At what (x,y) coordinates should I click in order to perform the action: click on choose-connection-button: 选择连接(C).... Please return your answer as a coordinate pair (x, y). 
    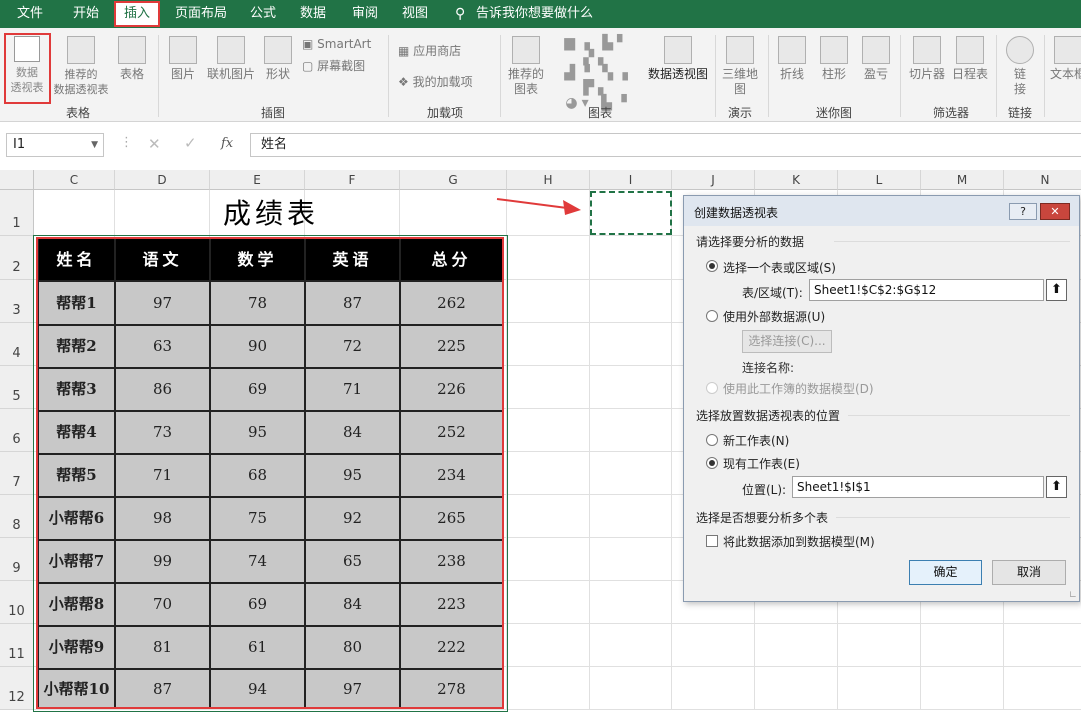
    Looking at the image, I should click on (787, 341).